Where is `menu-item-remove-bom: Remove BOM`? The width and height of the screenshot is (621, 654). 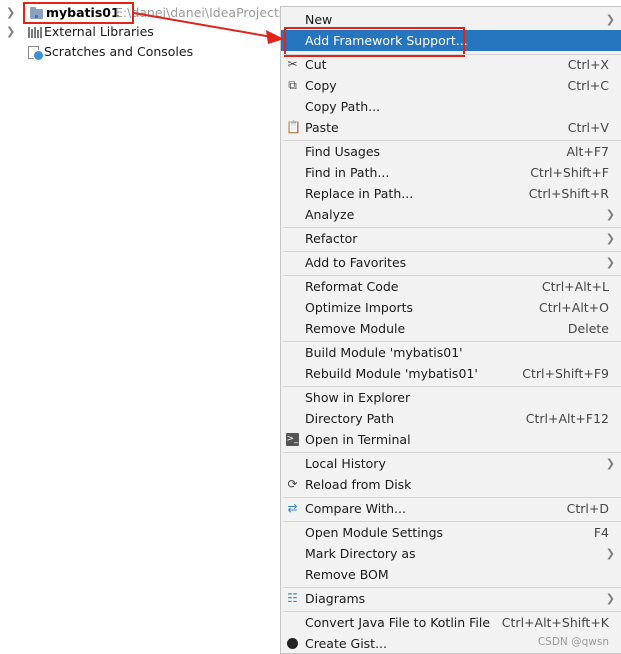
menu-item-remove-bom: Remove BOM is located at coordinates (451, 574).